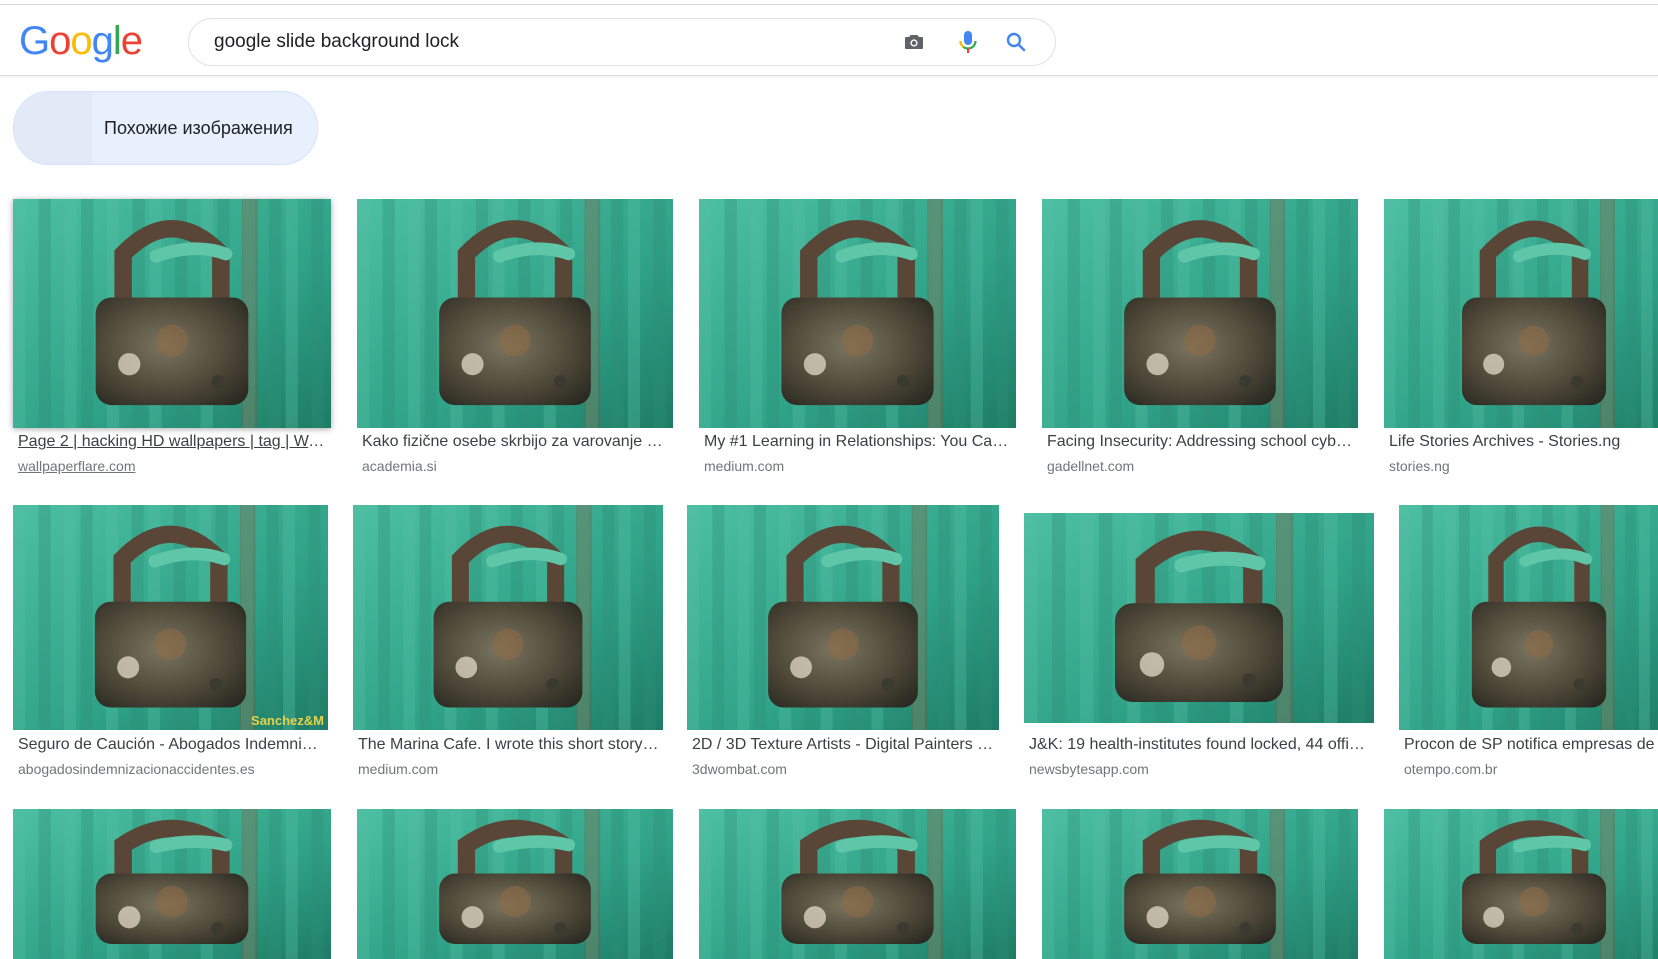 This screenshot has width=1658, height=959. Describe the element at coordinates (131, 41) in the screenshot. I see `logo-letter: e` at that location.